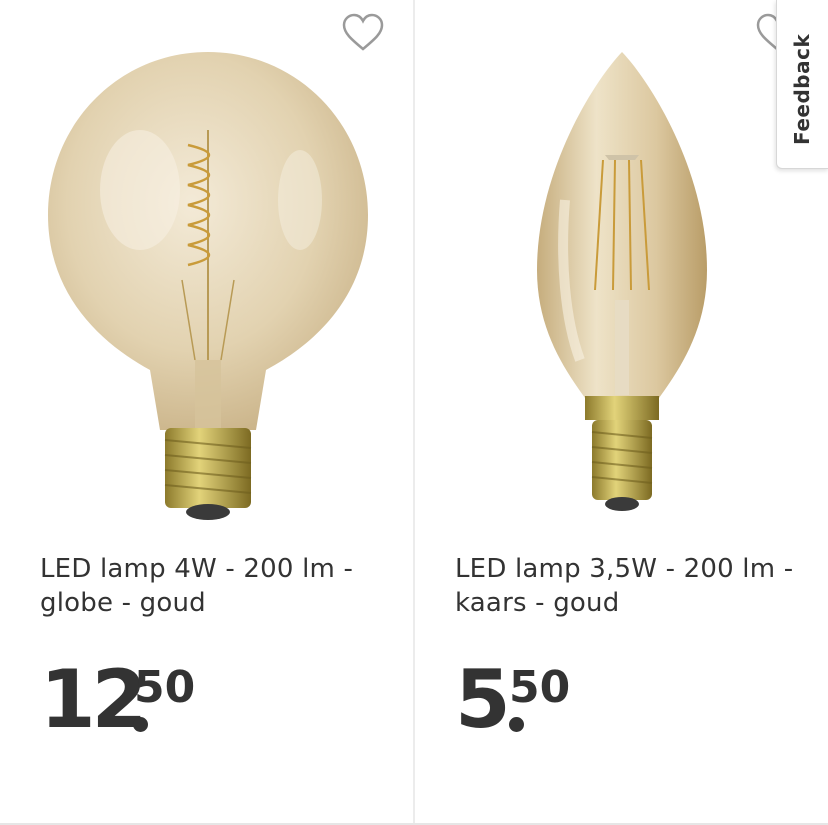 The width and height of the screenshot is (828, 825). What do you see at coordinates (802, 89) in the screenshot?
I see `feedback-label: Feedback` at bounding box center [802, 89].